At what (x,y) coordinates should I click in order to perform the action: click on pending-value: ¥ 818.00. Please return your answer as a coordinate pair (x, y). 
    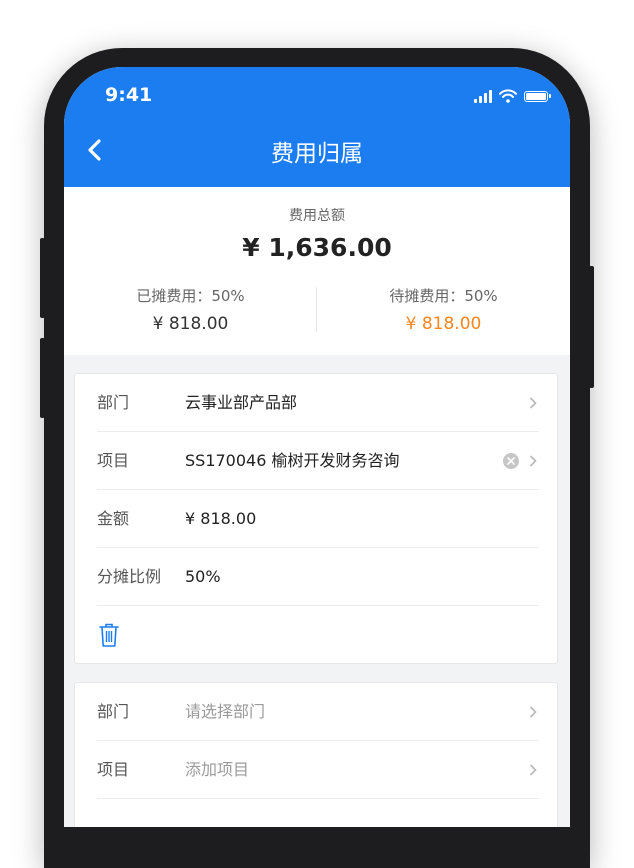
    Looking at the image, I should click on (443, 324).